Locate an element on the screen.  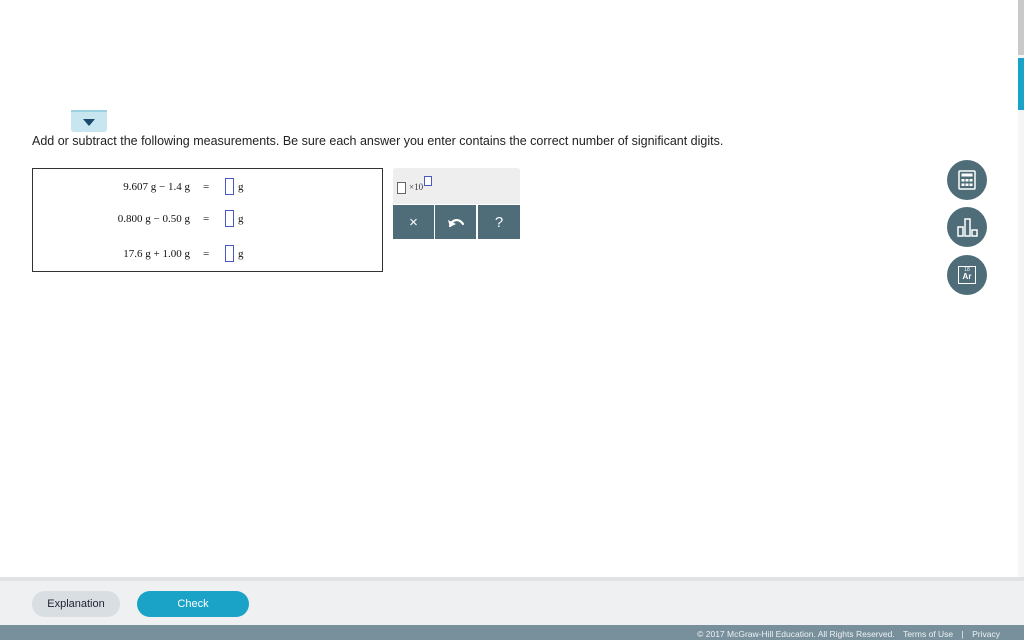
periodic-table-icon-symbol: Ar is located at coordinates (967, 276).